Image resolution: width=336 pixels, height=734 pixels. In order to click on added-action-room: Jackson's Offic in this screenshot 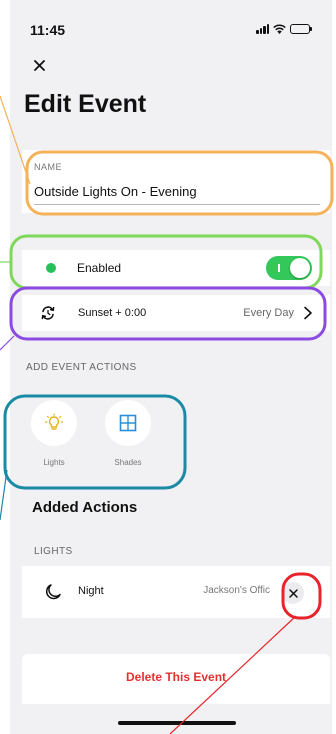, I will do `click(236, 590)`.